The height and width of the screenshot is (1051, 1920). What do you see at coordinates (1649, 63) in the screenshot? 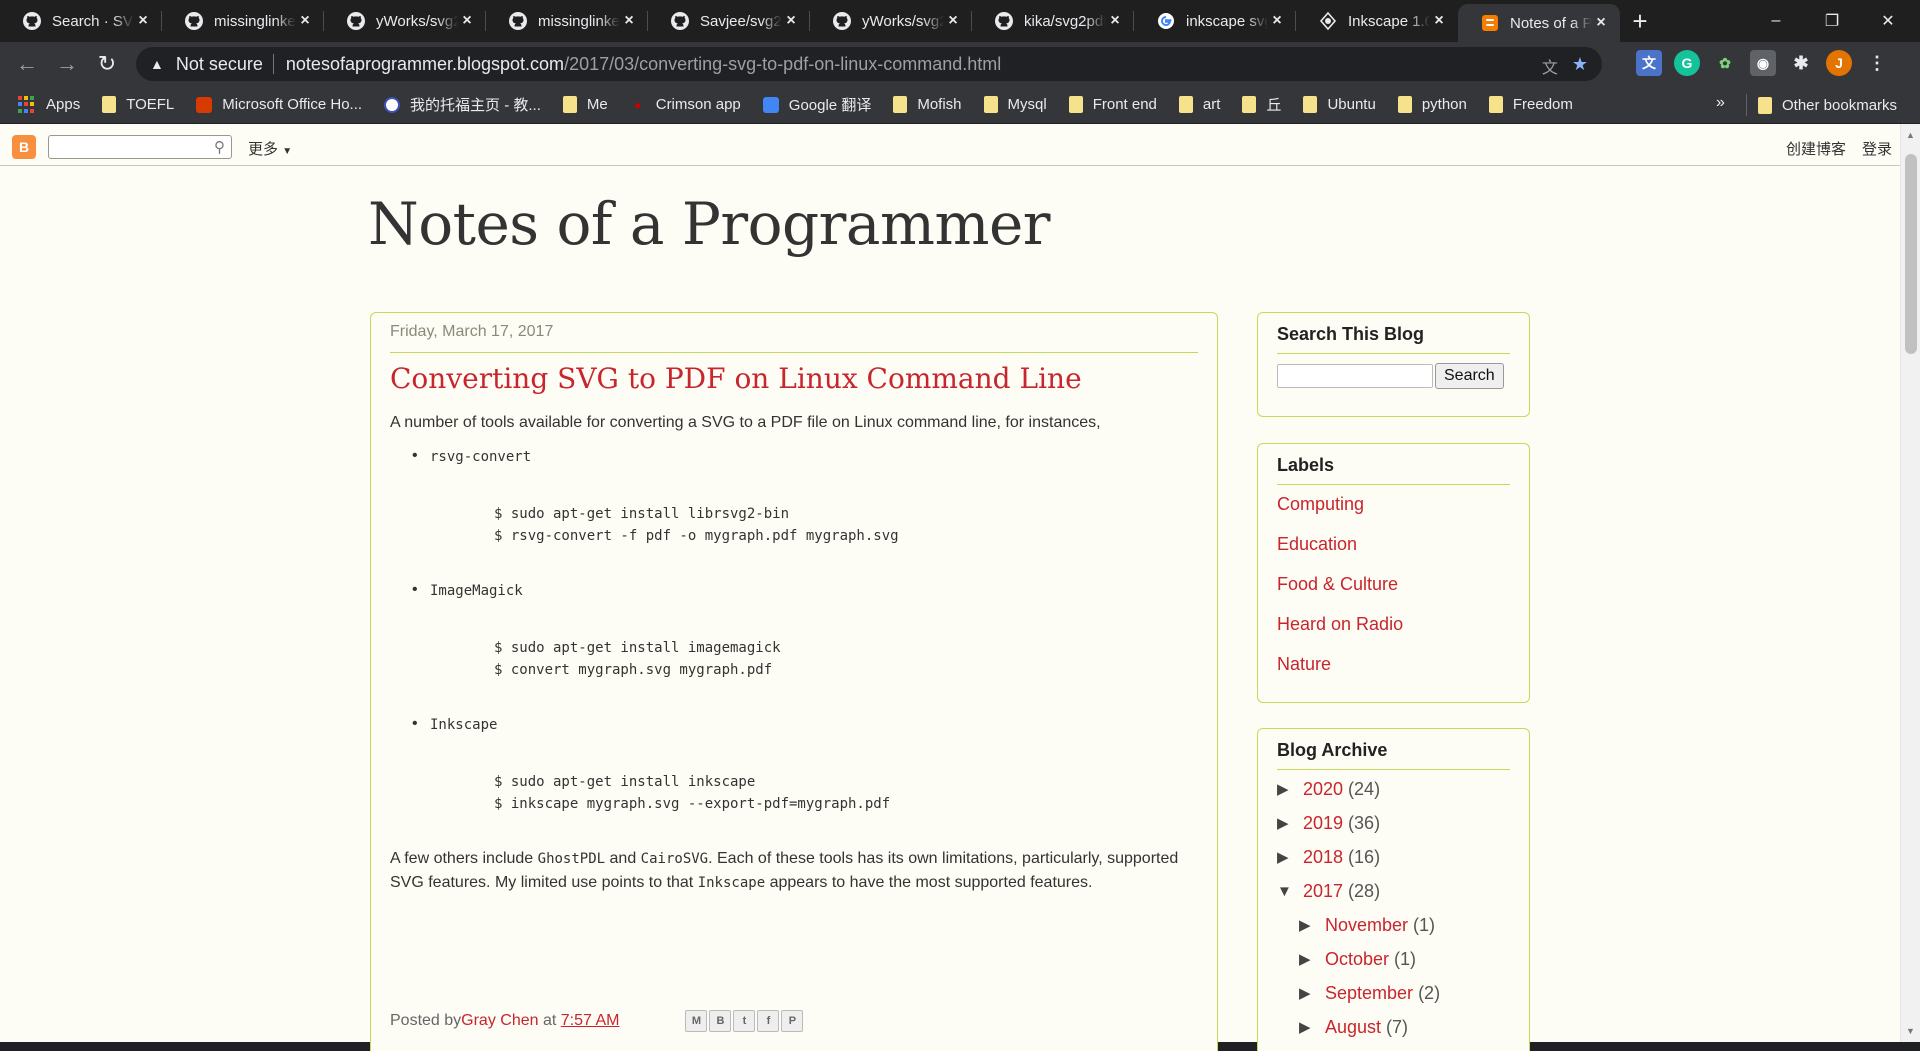
I see `google-translate-extension-icon: 文` at bounding box center [1649, 63].